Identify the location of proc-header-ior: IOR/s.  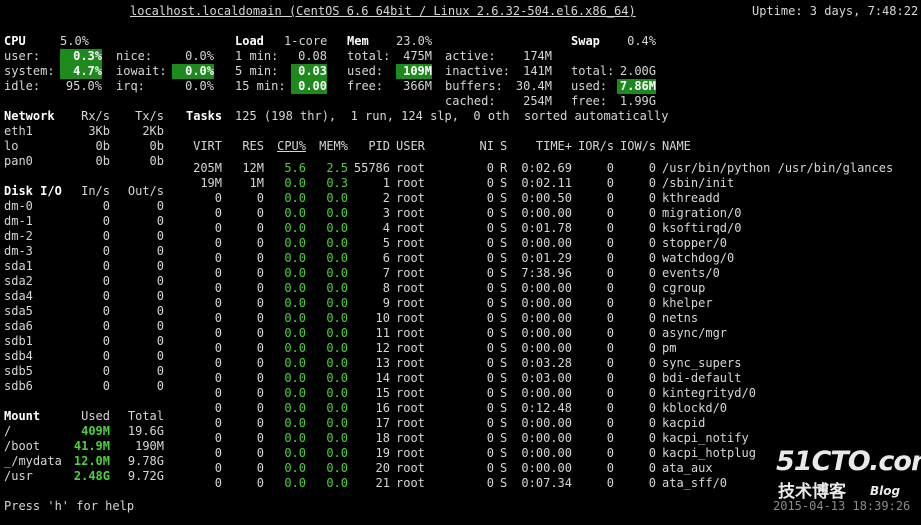
(596, 146).